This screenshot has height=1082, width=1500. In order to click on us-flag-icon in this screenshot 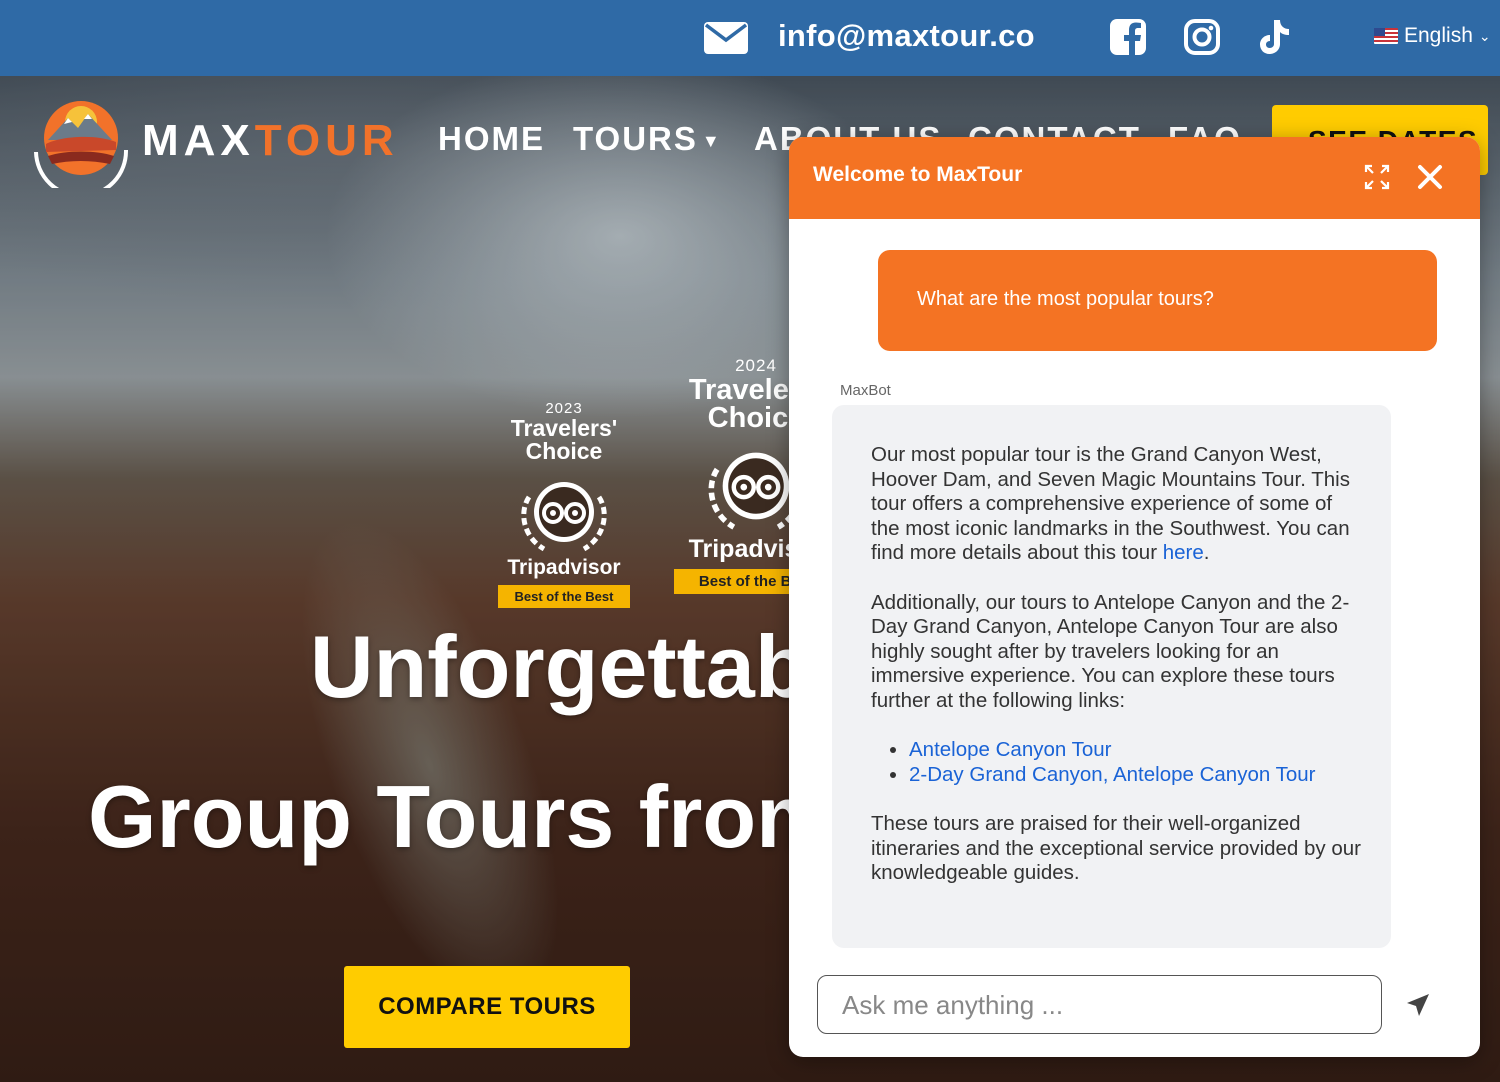, I will do `click(1386, 36)`.